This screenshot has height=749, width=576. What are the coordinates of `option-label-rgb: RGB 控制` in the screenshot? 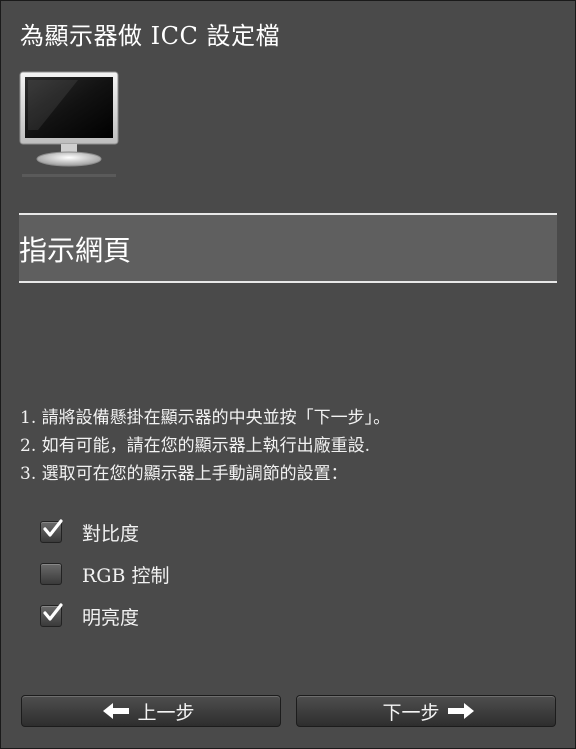 It's located at (126, 575).